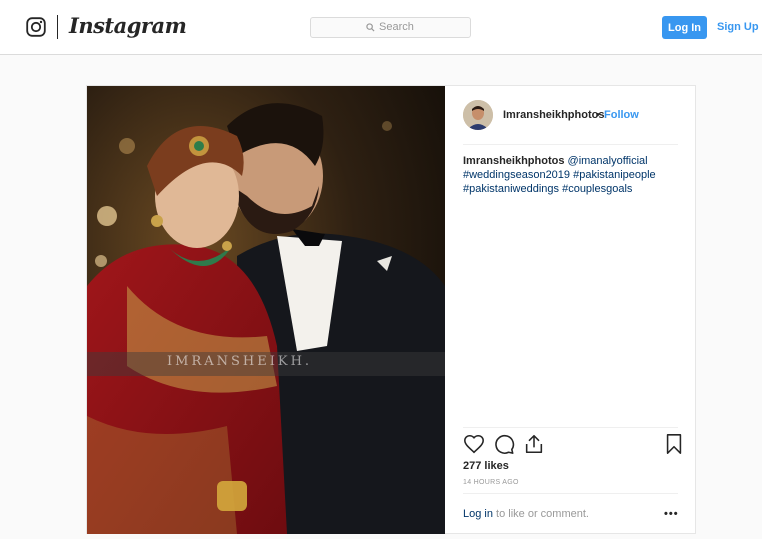 The width and height of the screenshot is (762, 539). Describe the element at coordinates (621, 115) in the screenshot. I see `follow-button: Follow` at that location.